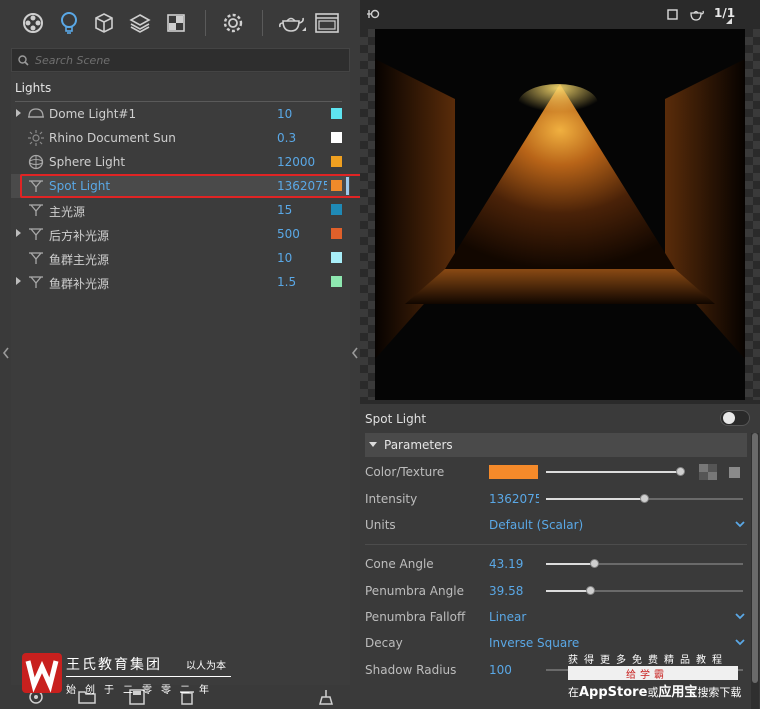  Describe the element at coordinates (591, 590) in the screenshot. I see `penumbra-angle-slider-thumb` at that location.